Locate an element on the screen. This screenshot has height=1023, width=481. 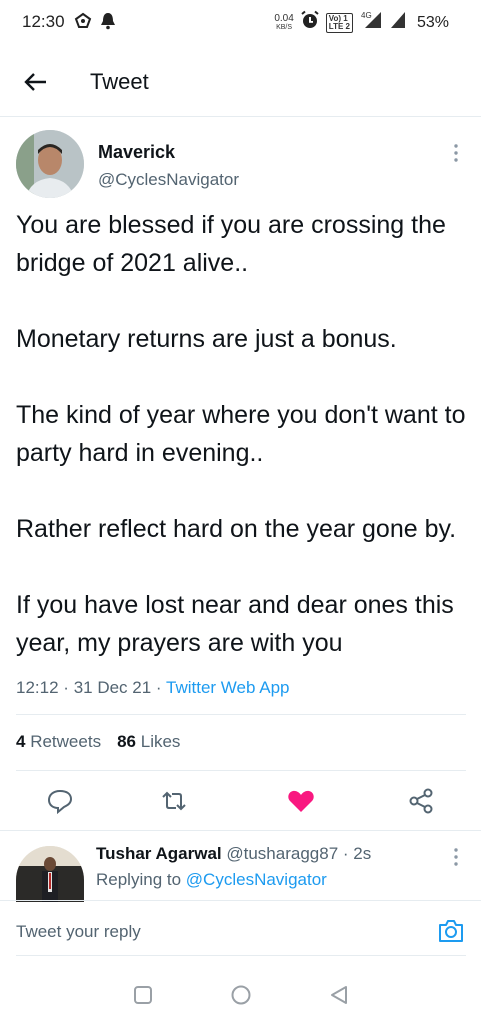
triangle-back-icon is located at coordinates (339, 999).